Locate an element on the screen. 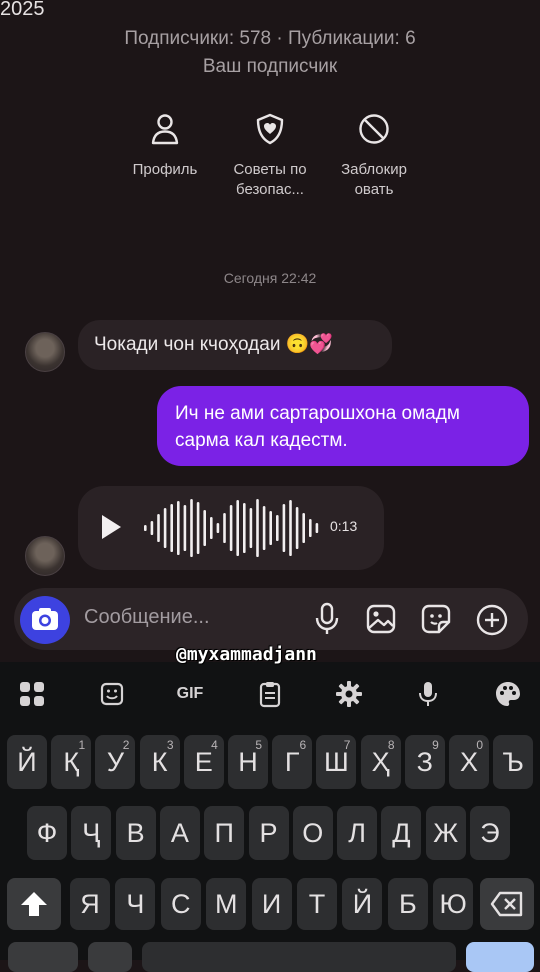  voice-input-icon is located at coordinates (428, 694).